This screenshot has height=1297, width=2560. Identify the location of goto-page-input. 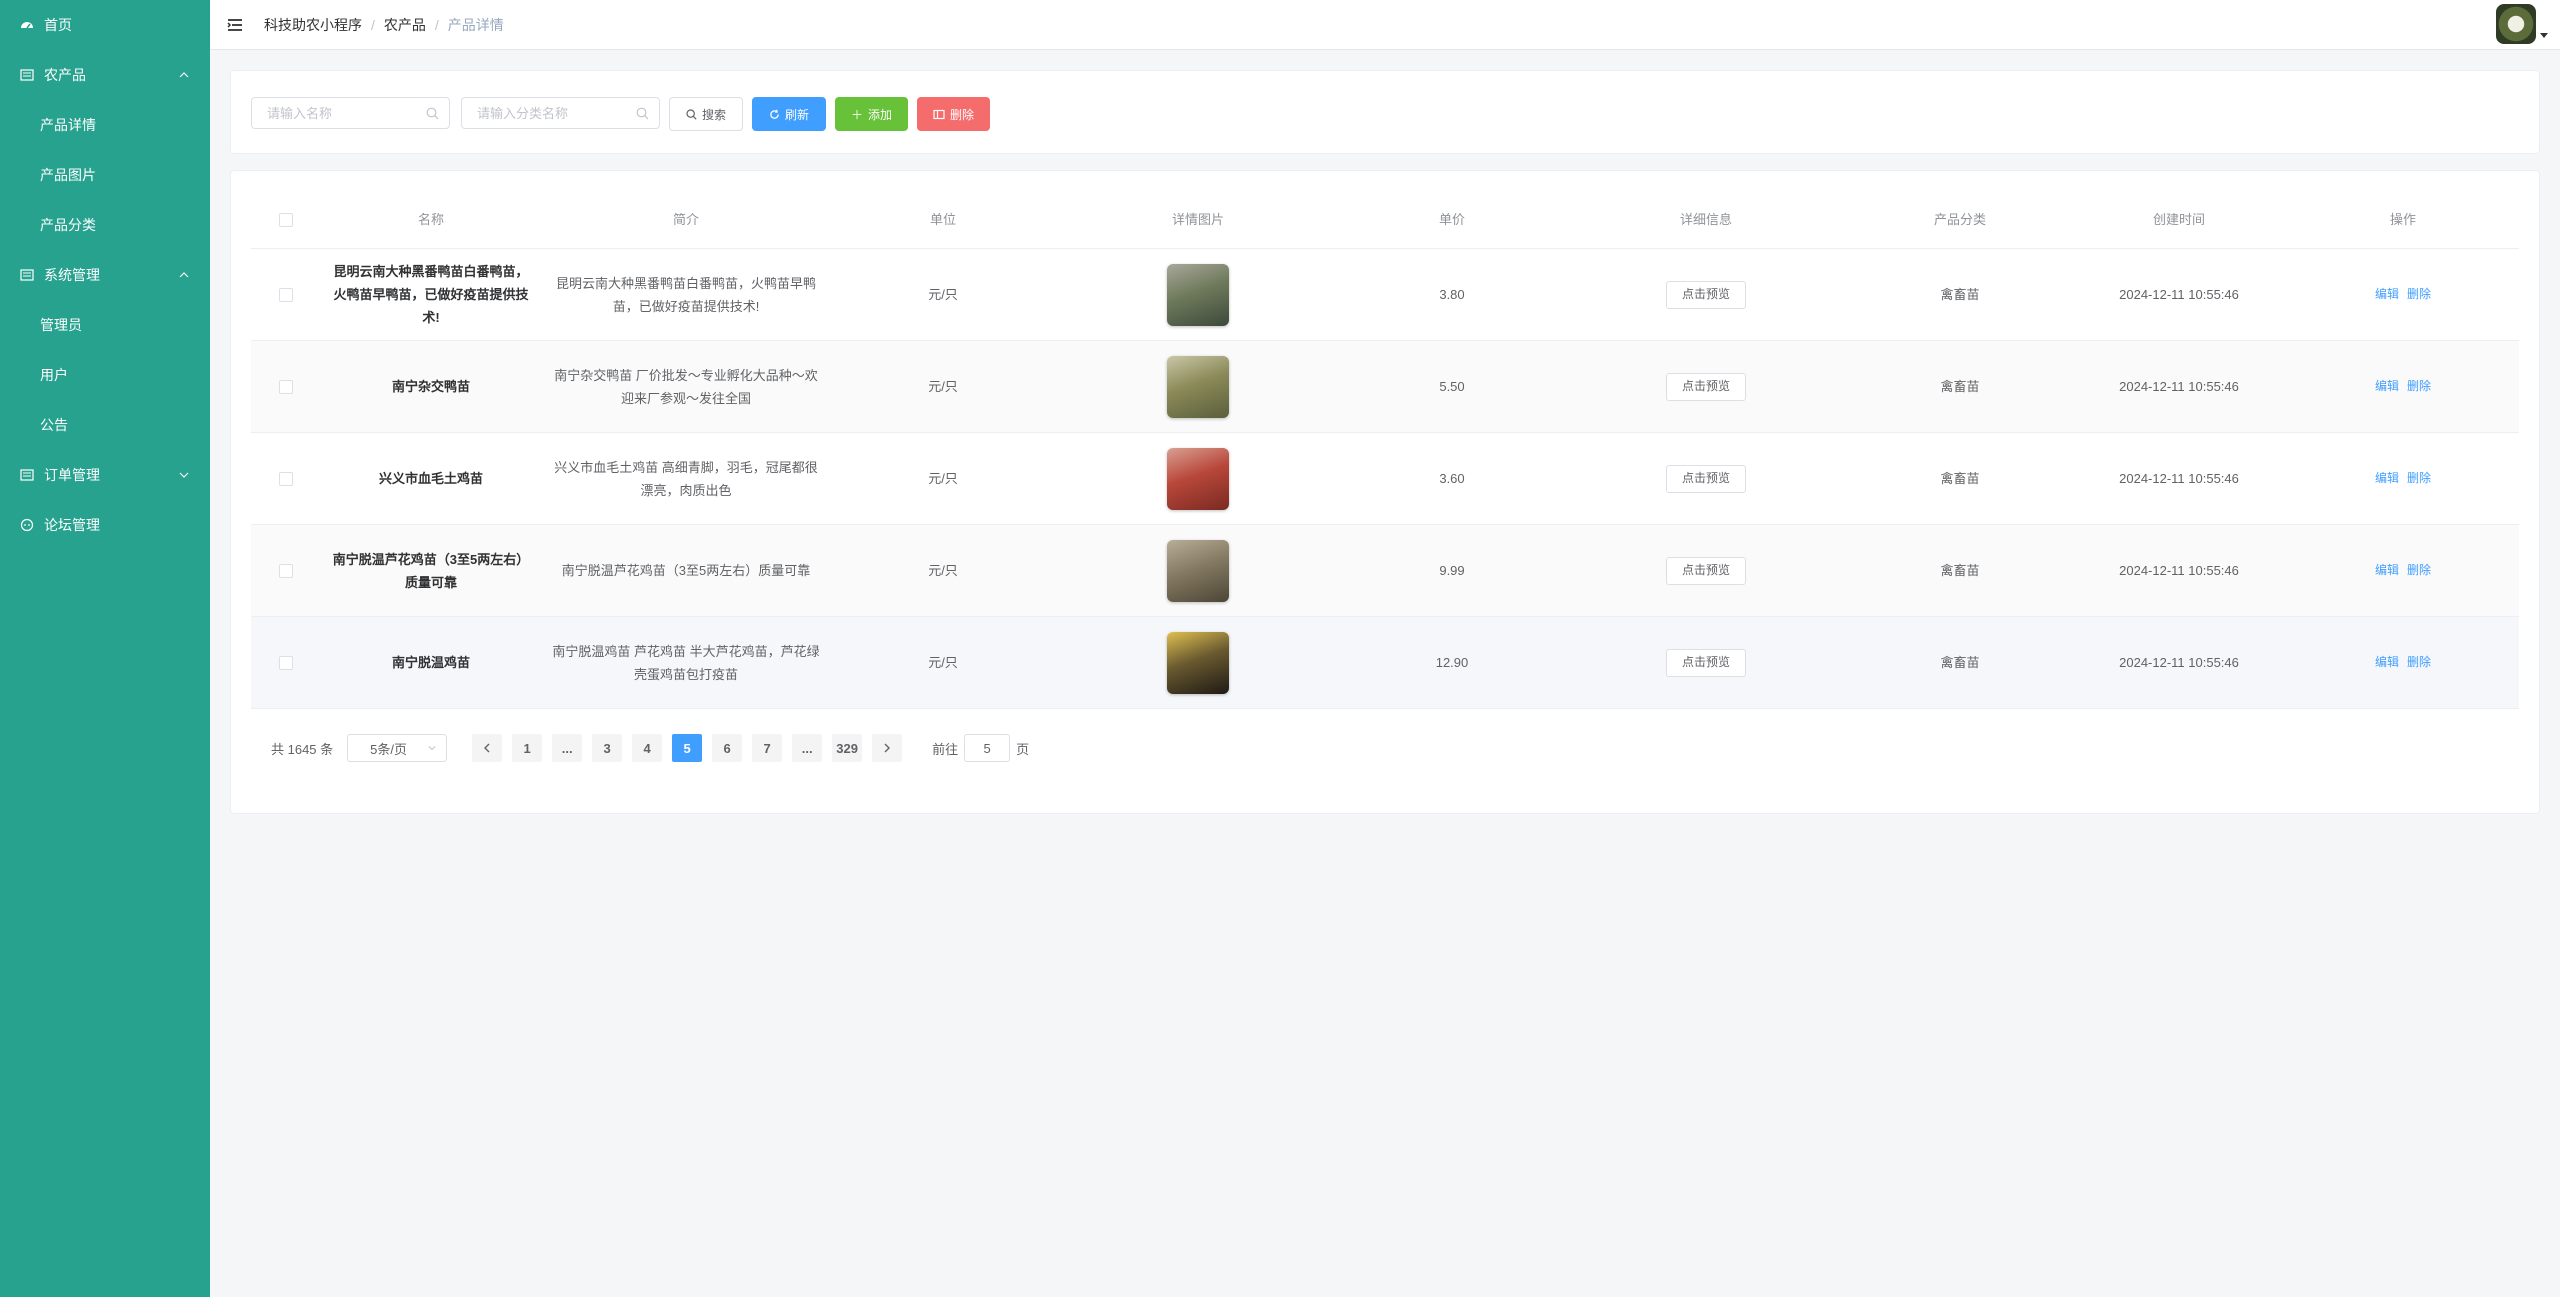
(987, 748).